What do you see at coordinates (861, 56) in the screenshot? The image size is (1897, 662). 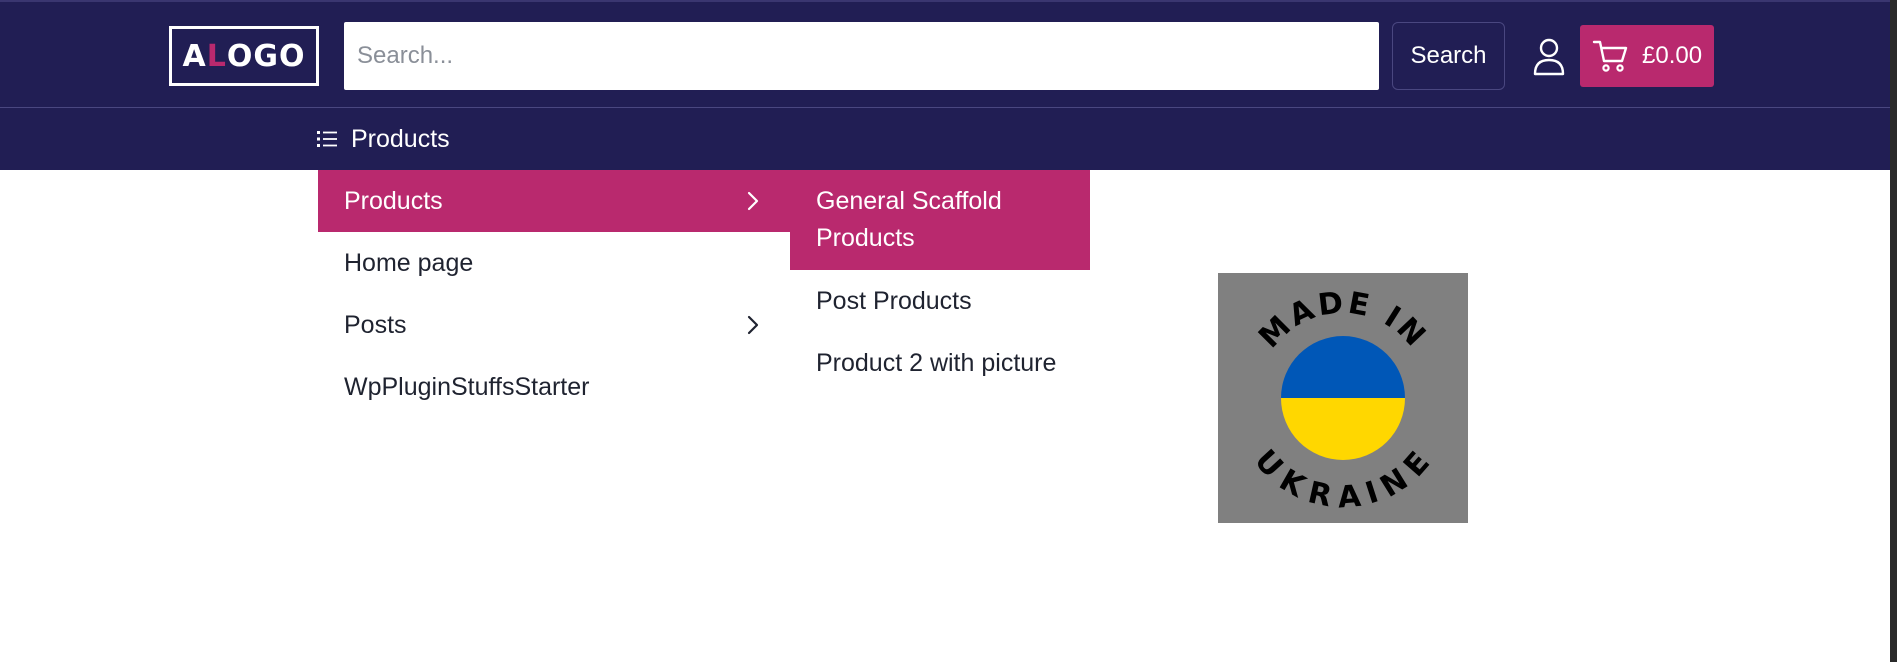 I see `search-input` at bounding box center [861, 56].